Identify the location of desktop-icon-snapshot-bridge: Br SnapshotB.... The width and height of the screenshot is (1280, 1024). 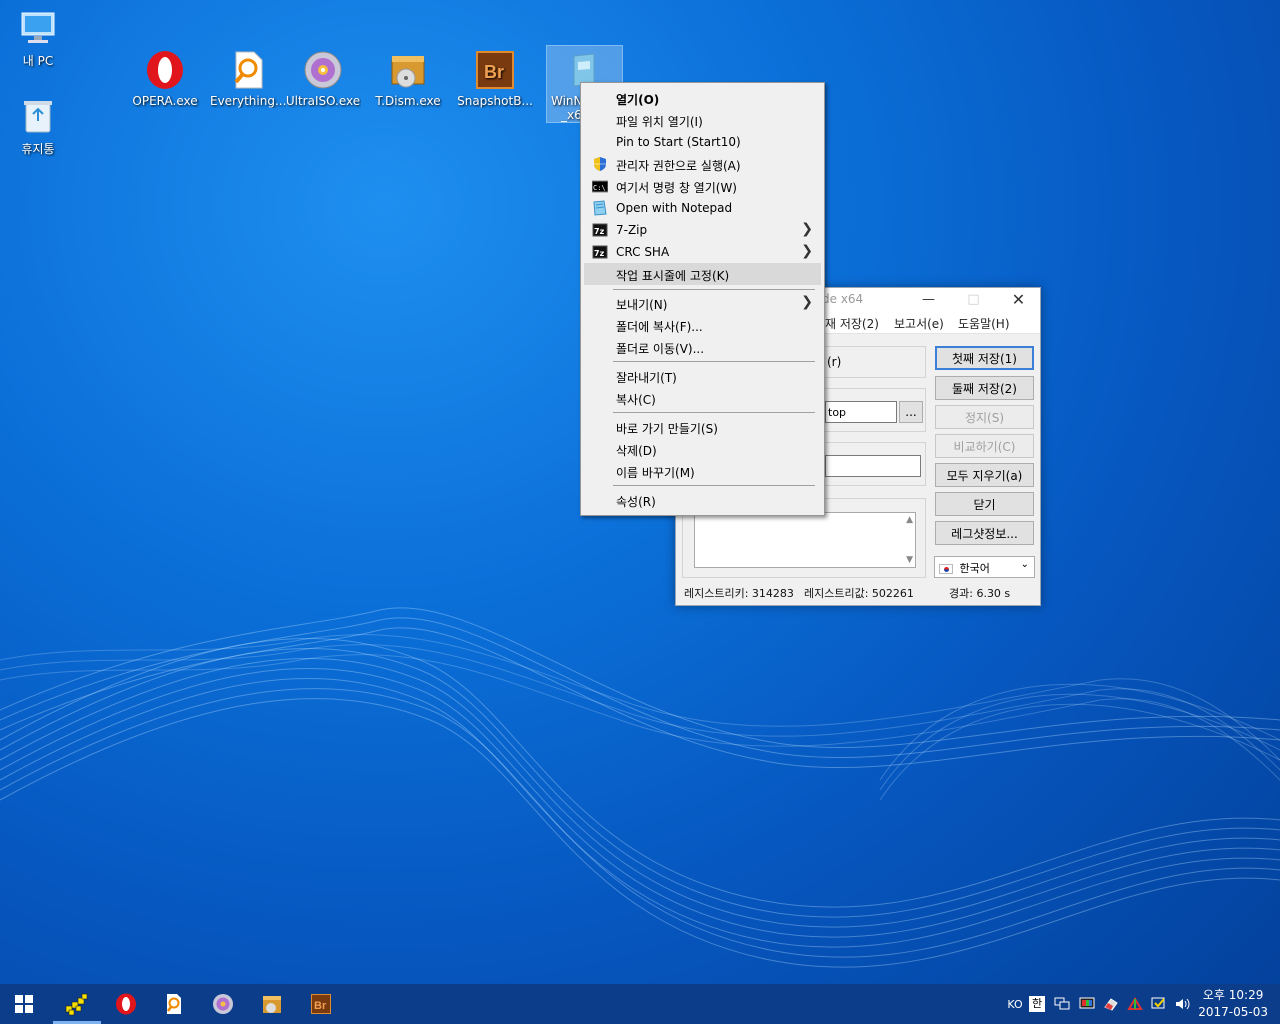
(495, 79).